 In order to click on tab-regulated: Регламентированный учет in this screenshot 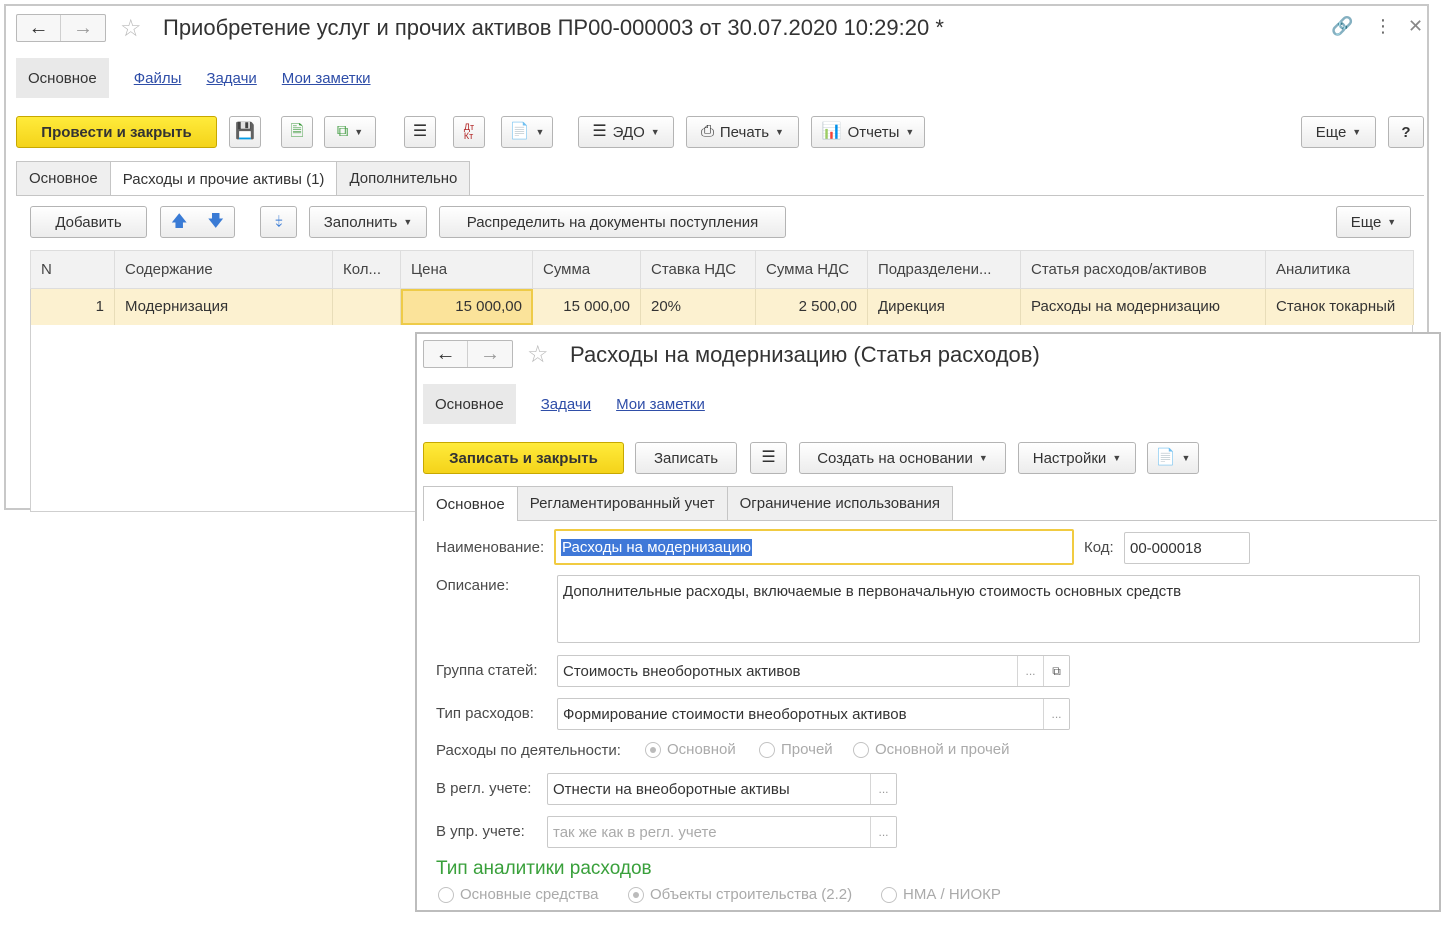, I will do `click(622, 503)`.